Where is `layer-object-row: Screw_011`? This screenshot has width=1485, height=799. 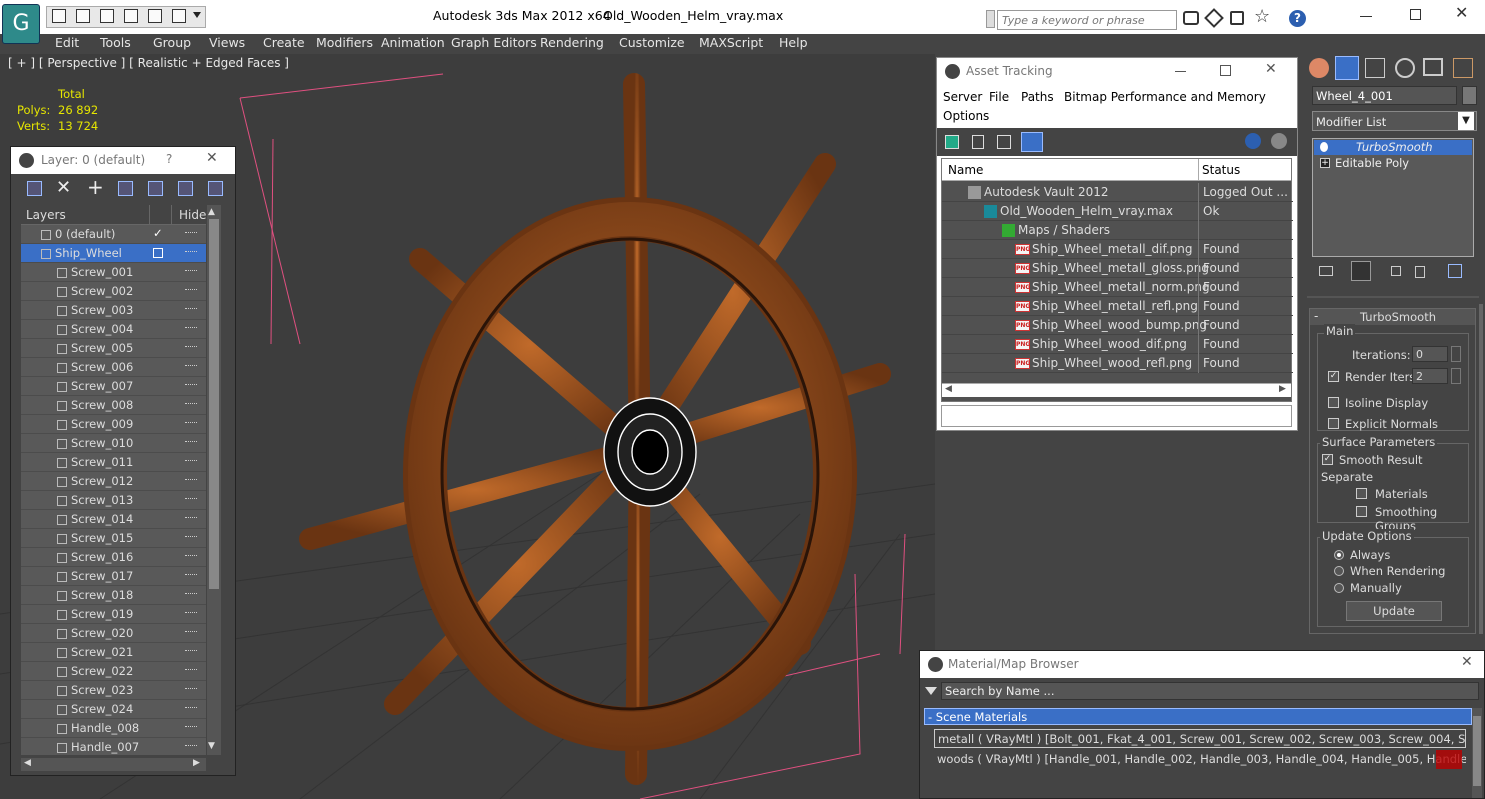
layer-object-row: Screw_011 is located at coordinates (113, 462).